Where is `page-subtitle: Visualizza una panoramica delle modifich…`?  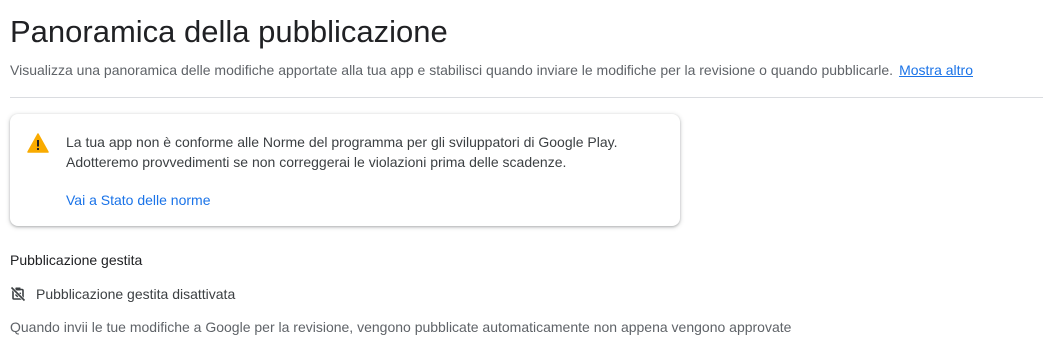
page-subtitle: Visualizza una panoramica delle modifich… is located at coordinates (452, 70).